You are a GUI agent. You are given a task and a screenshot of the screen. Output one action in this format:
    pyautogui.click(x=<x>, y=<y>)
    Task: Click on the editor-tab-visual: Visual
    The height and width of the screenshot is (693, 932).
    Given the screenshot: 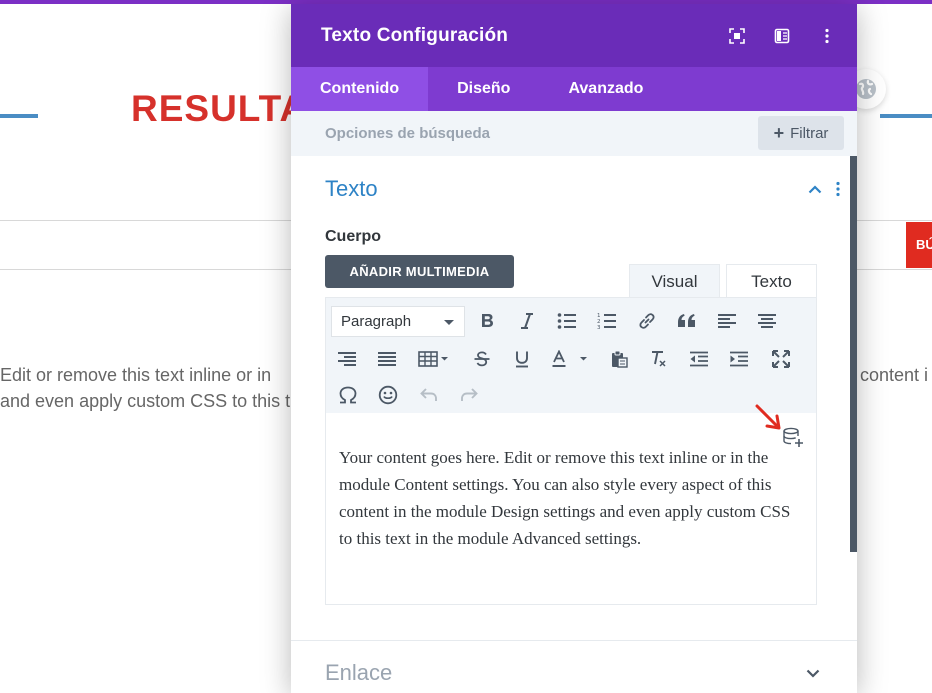 What is the action you would take?
    pyautogui.click(x=674, y=281)
    